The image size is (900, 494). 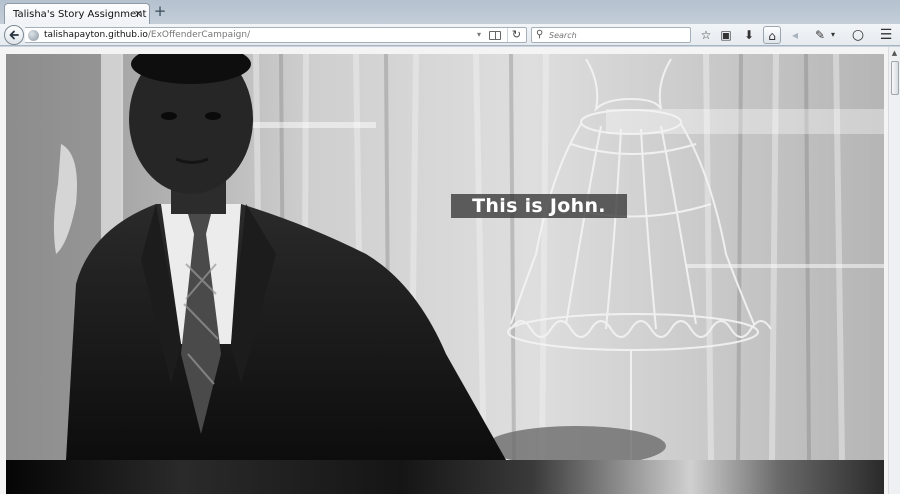 I want to click on back-button, so click(x=14, y=35).